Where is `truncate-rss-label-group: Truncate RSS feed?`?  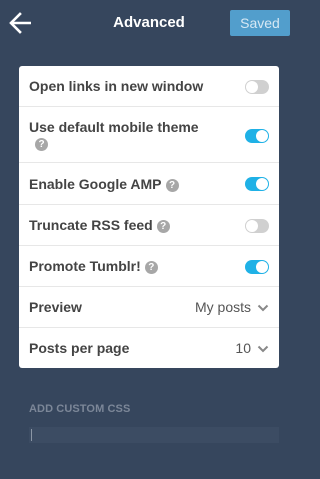 truncate-rss-label-group: Truncate RSS feed? is located at coordinates (99, 225).